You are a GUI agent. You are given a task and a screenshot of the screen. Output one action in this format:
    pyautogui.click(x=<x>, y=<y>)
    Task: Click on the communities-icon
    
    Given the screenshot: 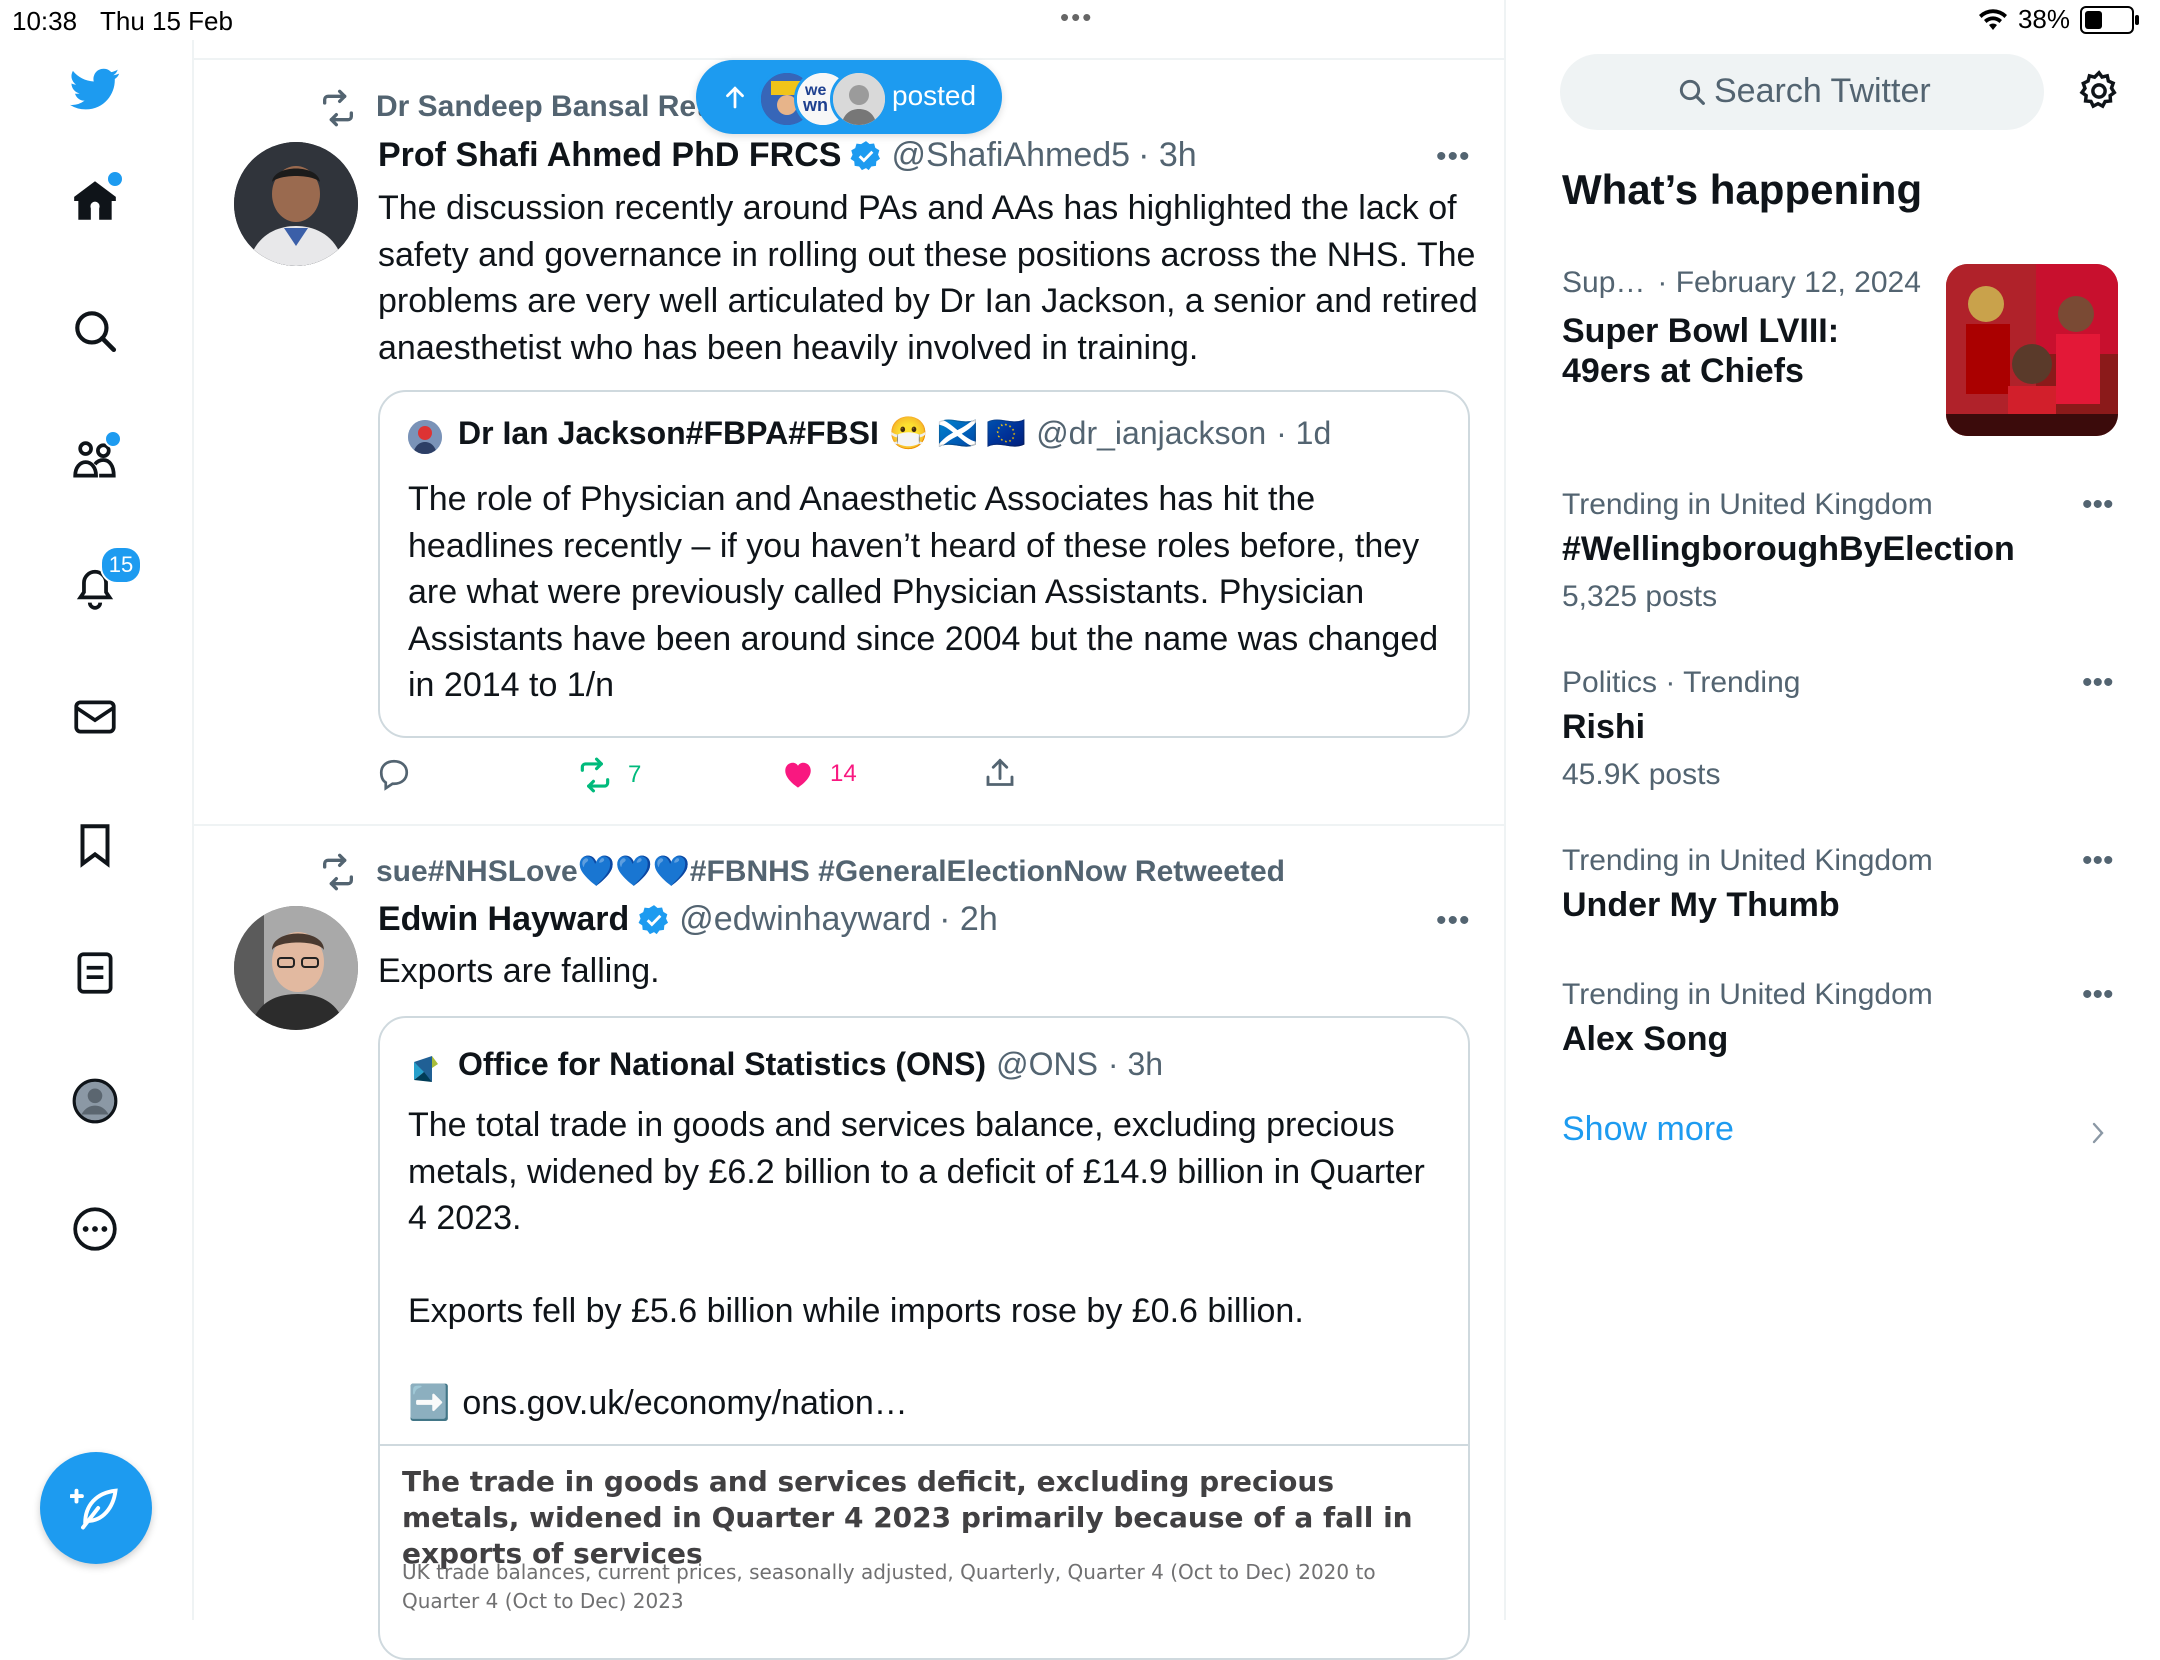 What is the action you would take?
    pyautogui.click(x=96, y=457)
    